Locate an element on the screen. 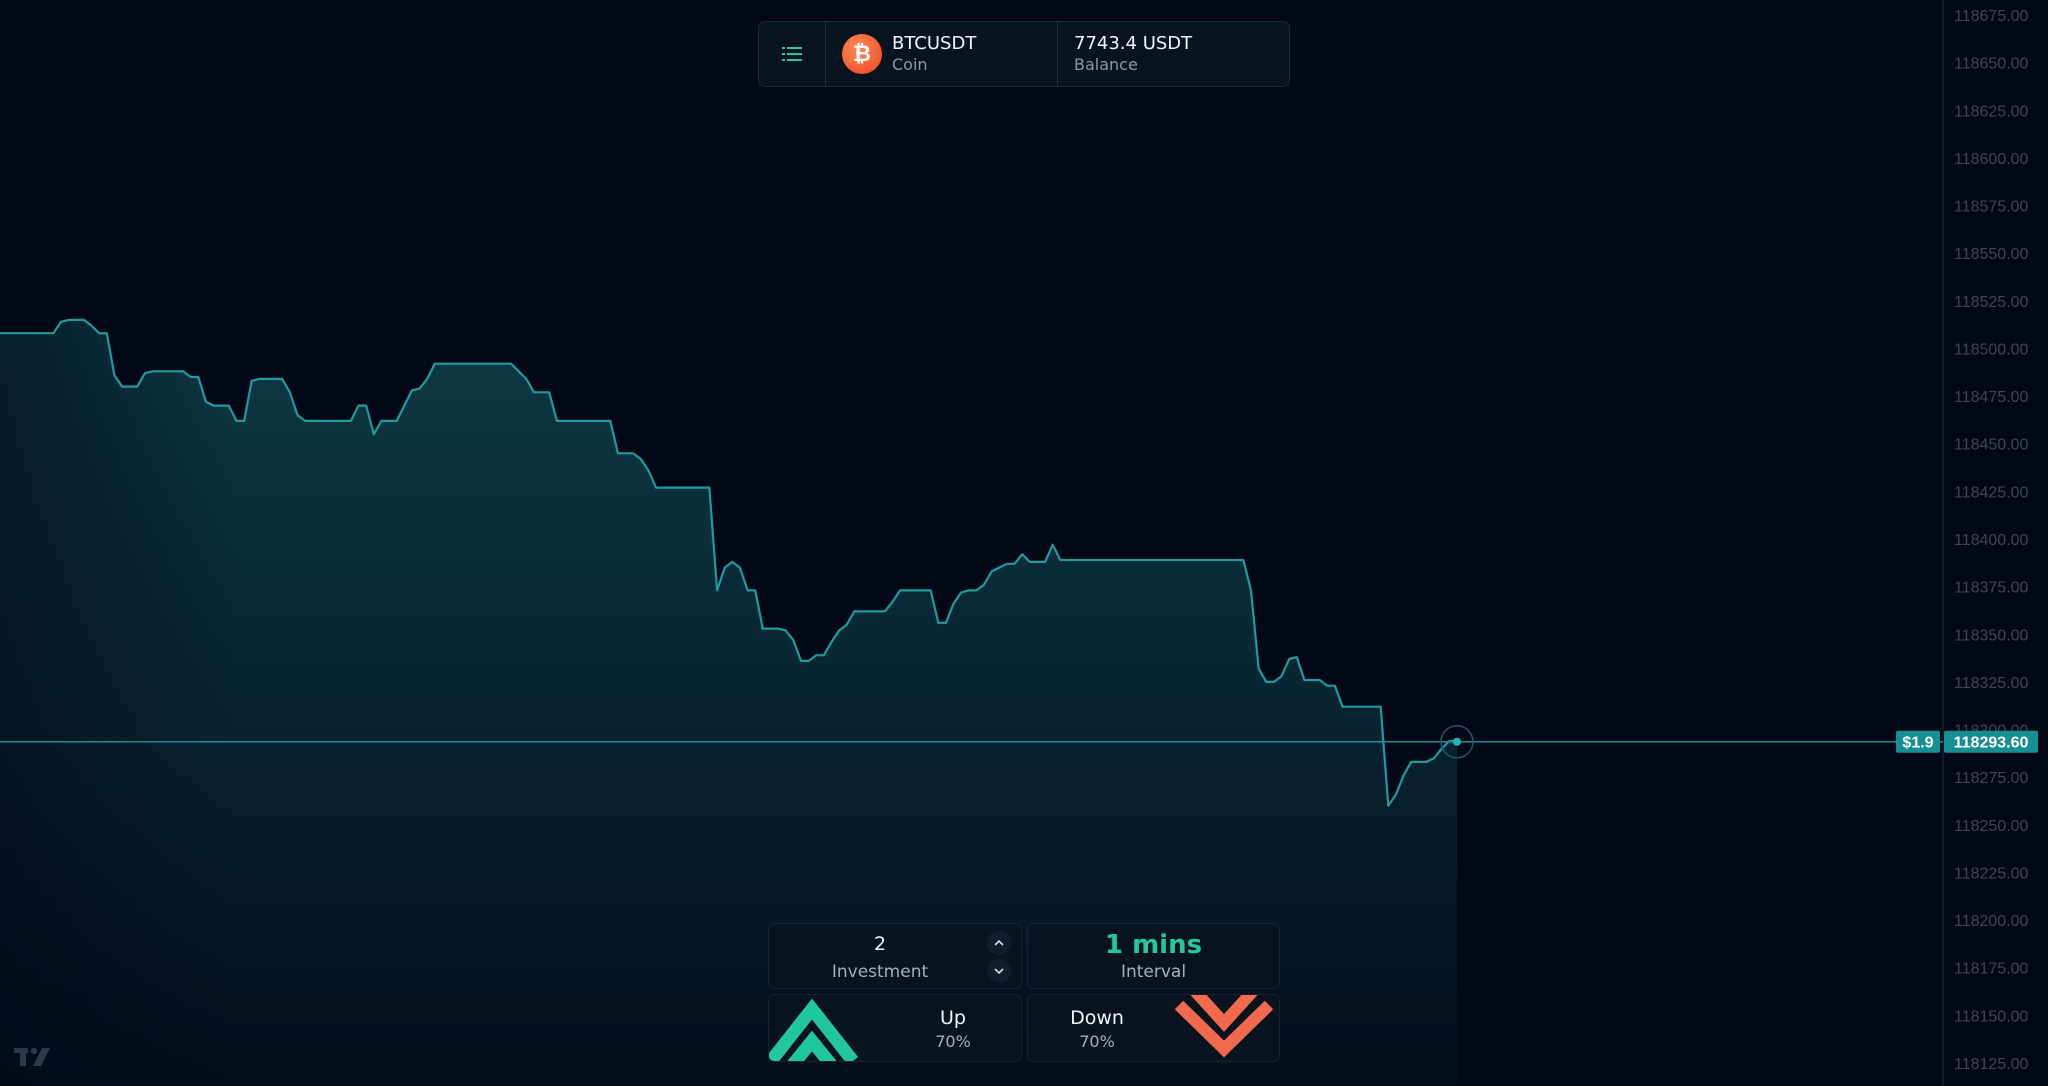 This screenshot has width=2048, height=1086. down-payout: 70% is located at coordinates (1097, 1041).